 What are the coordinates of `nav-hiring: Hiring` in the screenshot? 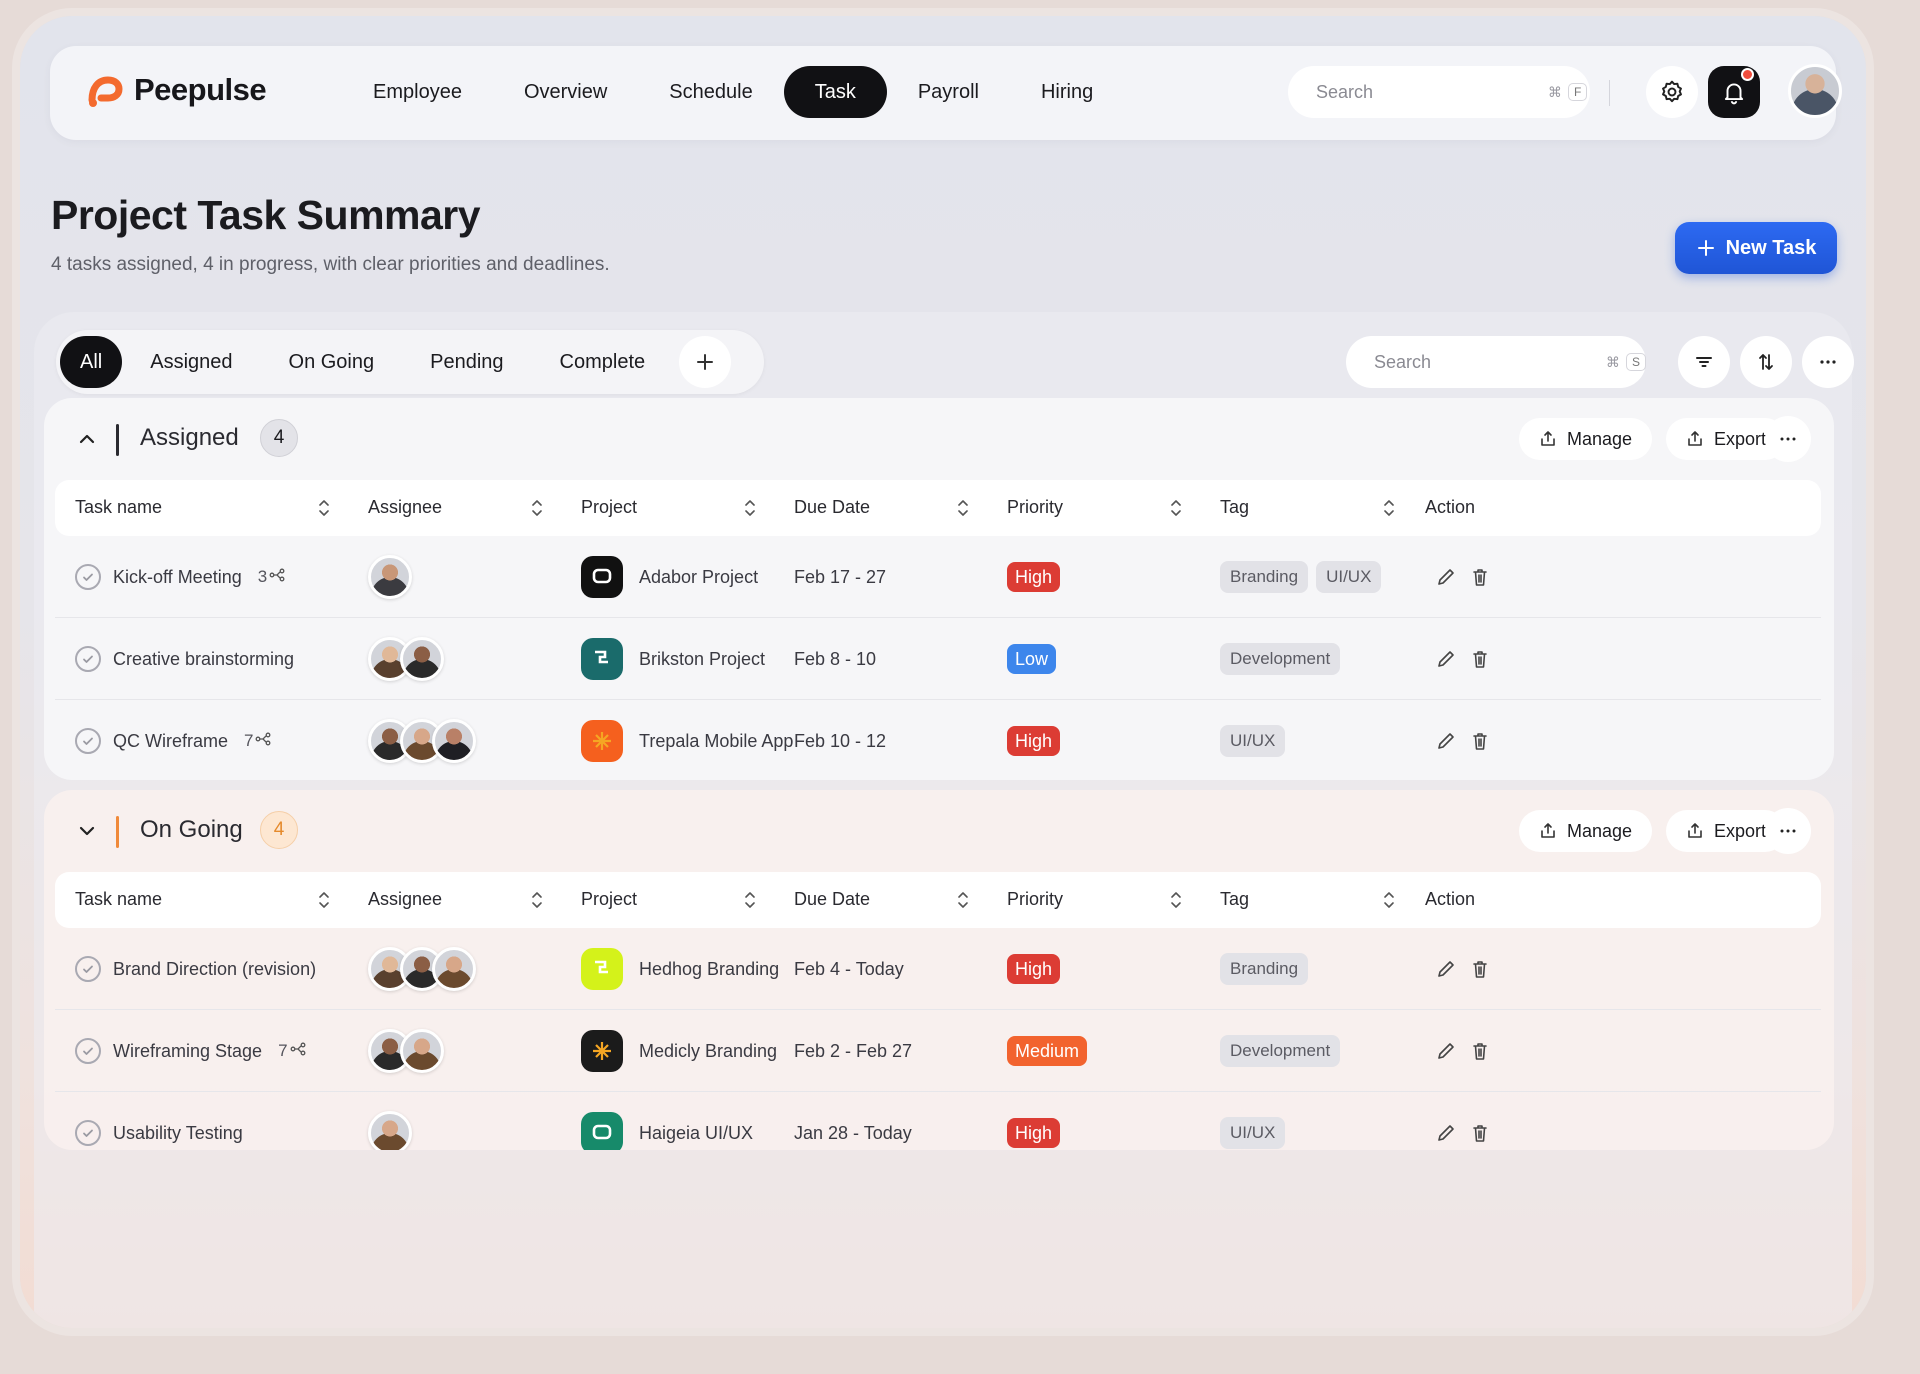 It's located at (1067, 92).